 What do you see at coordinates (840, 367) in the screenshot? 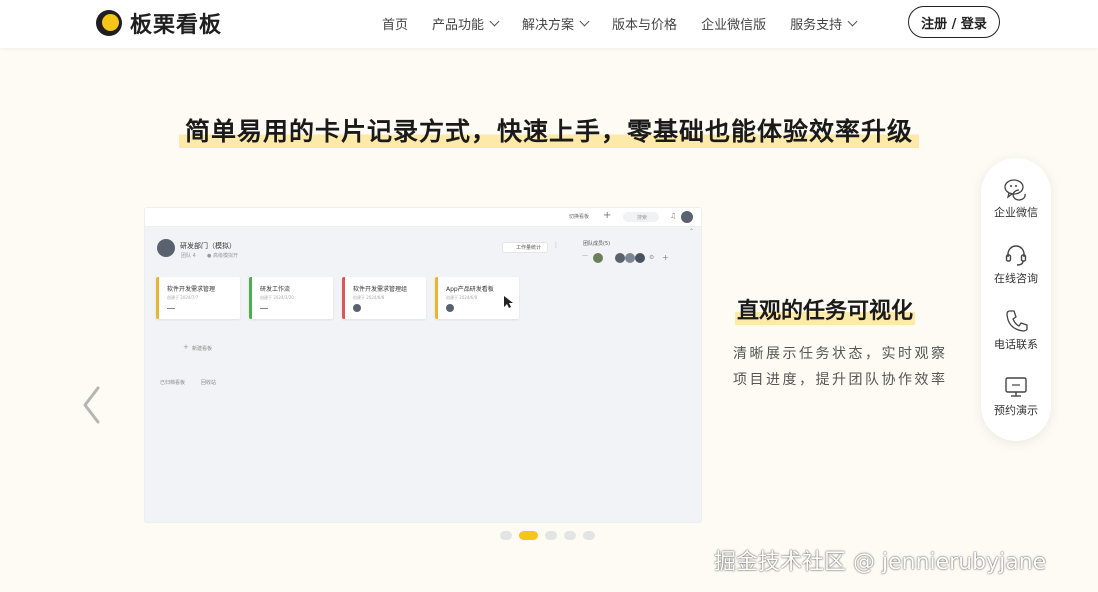
I see `feature-description: 清晰展示任务状态，实时观察项目进度，提升团队协作效率` at bounding box center [840, 367].